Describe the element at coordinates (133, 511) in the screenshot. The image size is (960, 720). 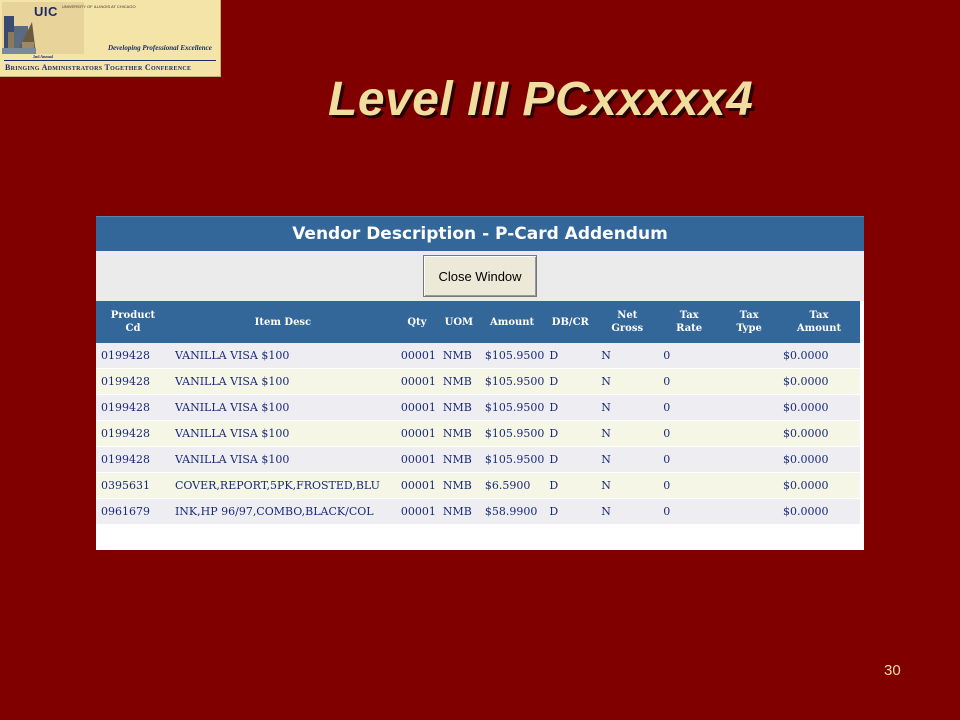
I see `table-cell: 0961679` at that location.